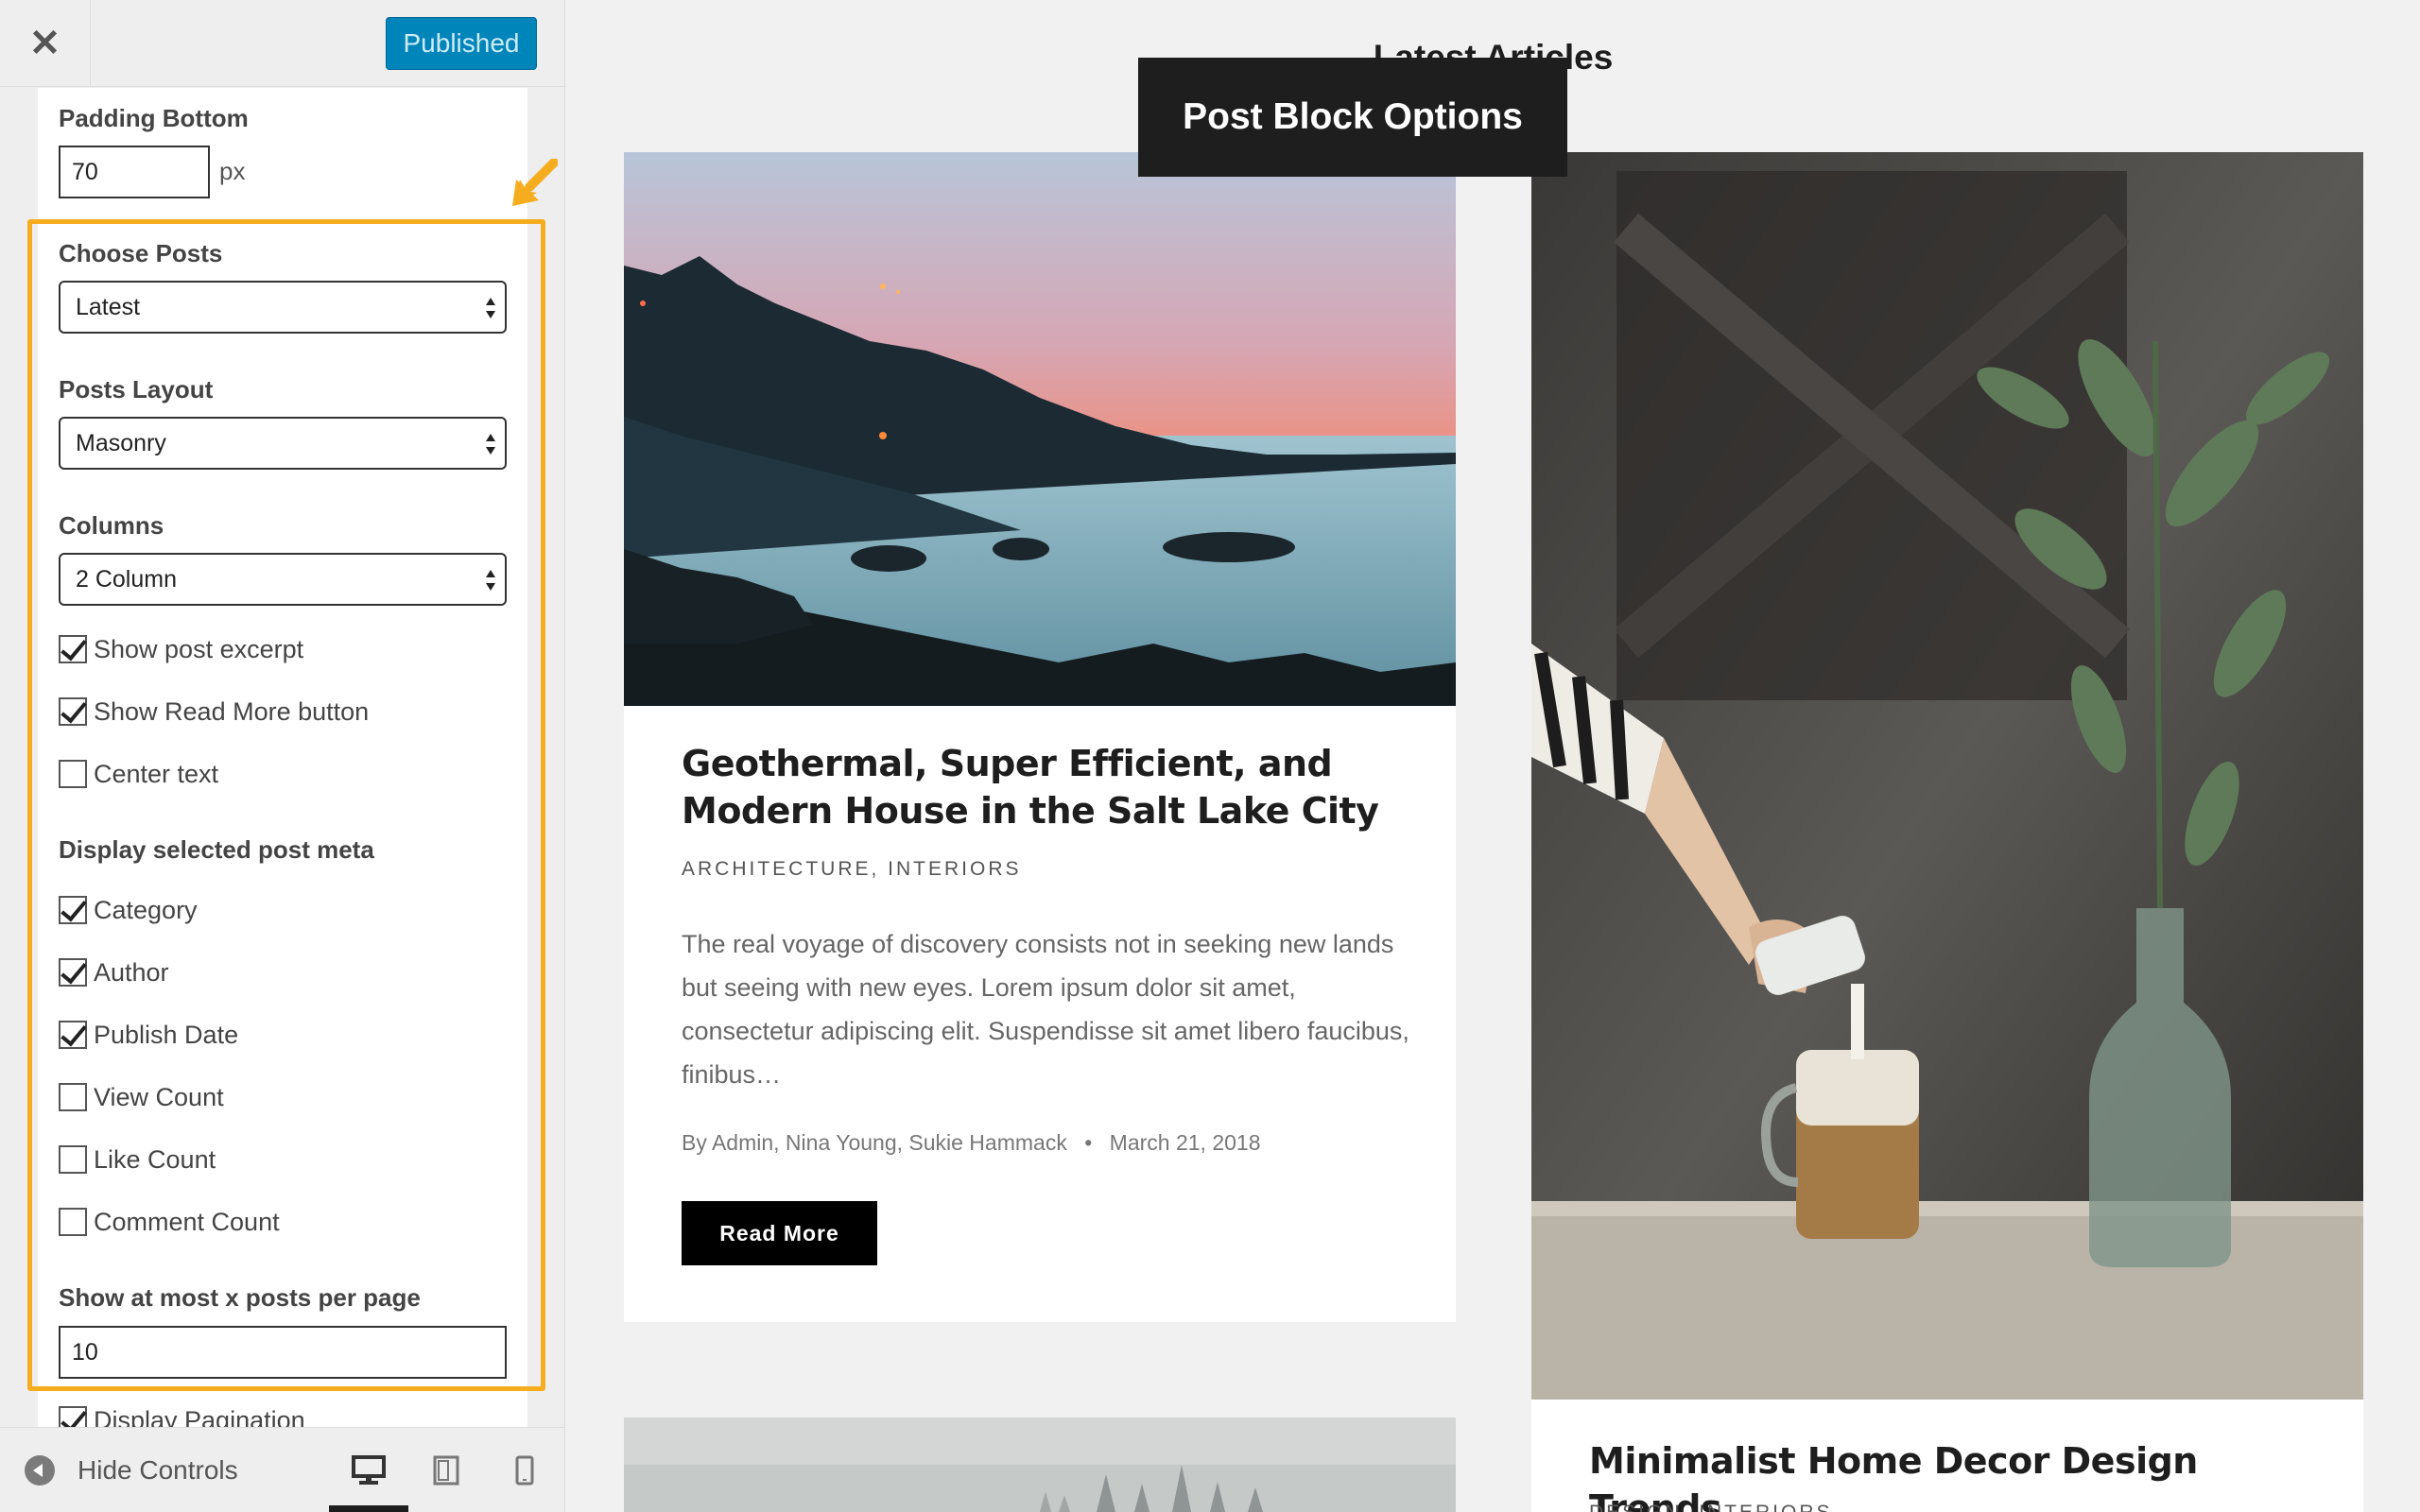  I want to click on callout-arrow-icon, so click(535, 182).